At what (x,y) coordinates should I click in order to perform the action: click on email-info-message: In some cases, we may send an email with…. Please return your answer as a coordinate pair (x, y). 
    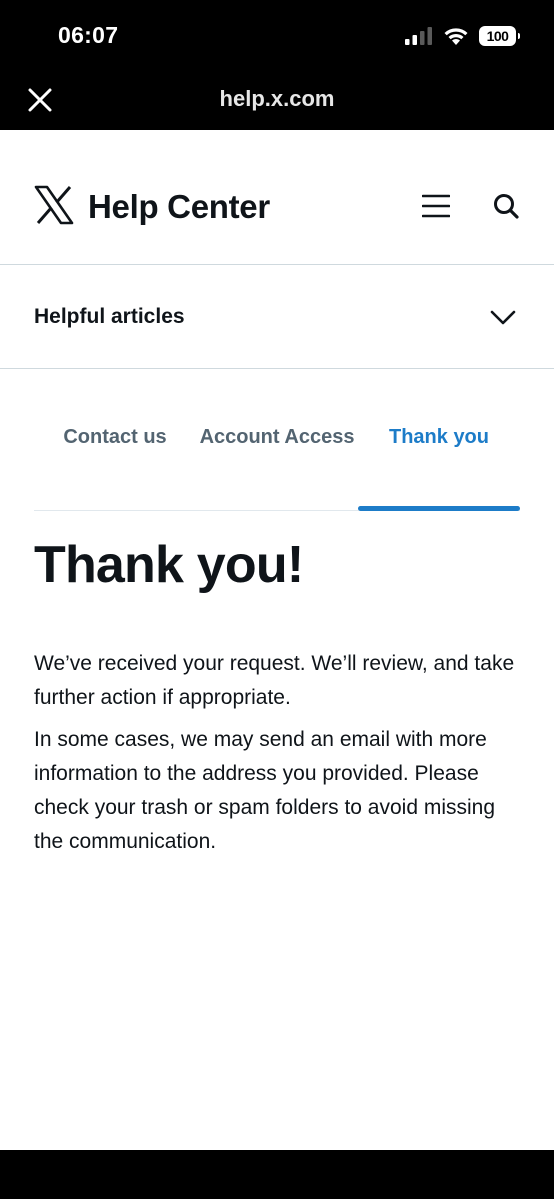
    Looking at the image, I should click on (265, 790).